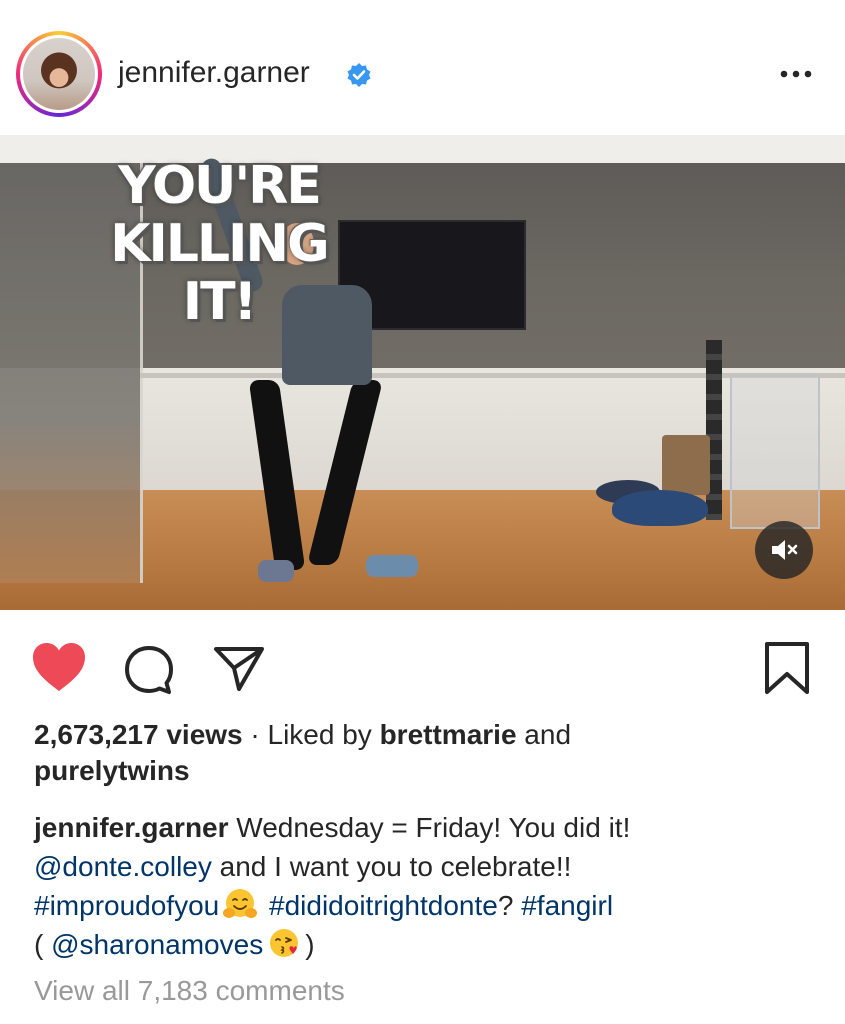 The width and height of the screenshot is (845, 1024). Describe the element at coordinates (123, 866) in the screenshot. I see `mention-link: @donte.colley` at that location.